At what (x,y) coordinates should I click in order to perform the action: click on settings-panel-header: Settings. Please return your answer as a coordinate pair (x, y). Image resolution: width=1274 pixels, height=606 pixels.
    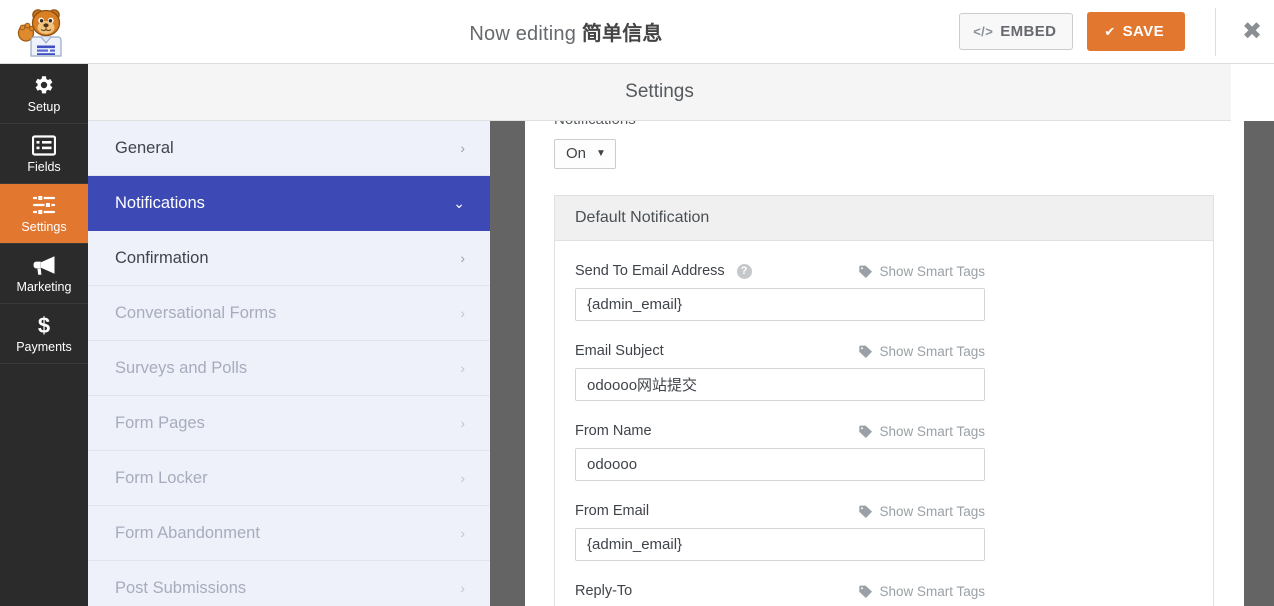
    Looking at the image, I should click on (659, 92).